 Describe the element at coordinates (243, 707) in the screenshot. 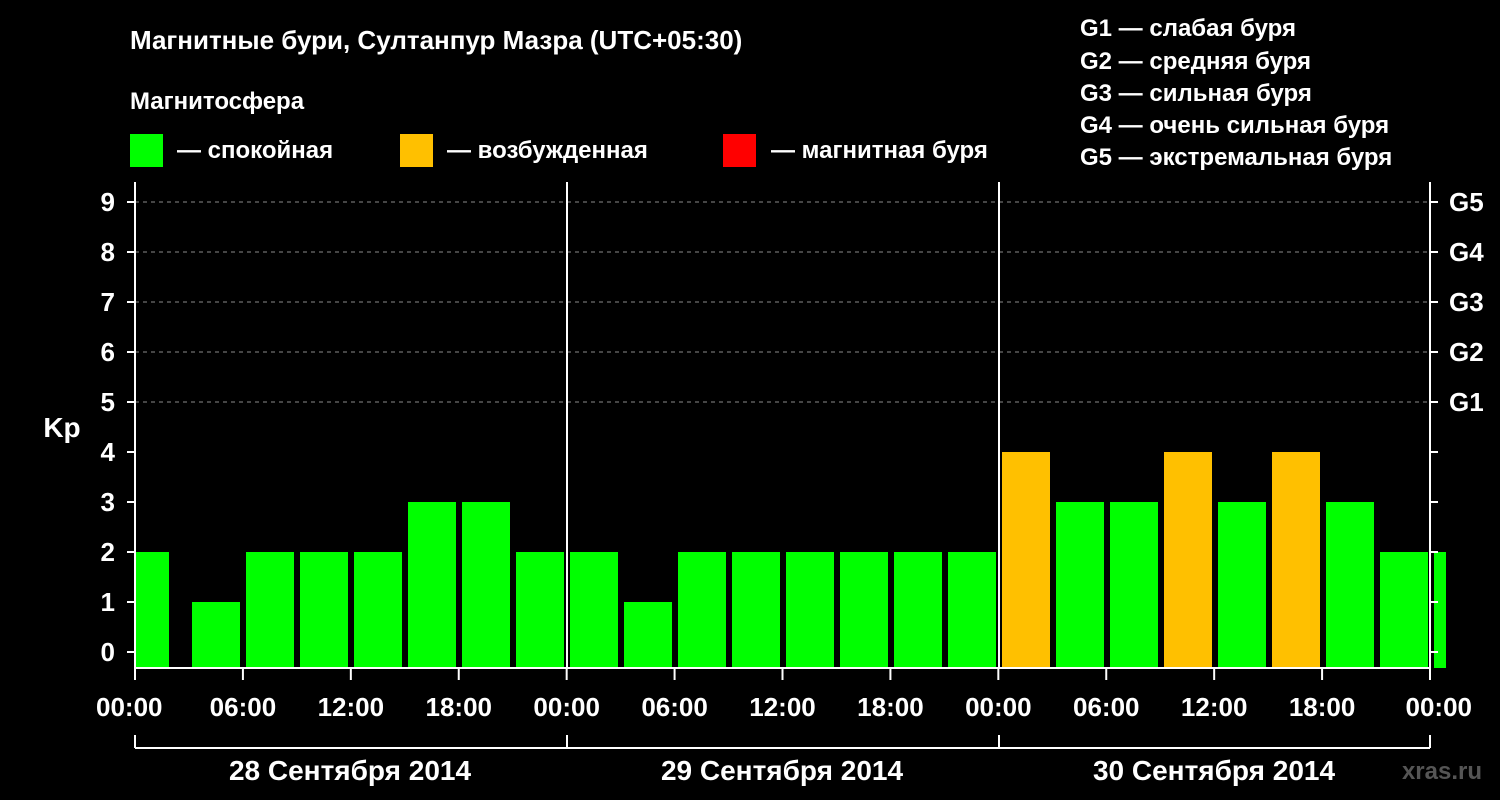

I see `x-tick-label-1: 06:00` at that location.